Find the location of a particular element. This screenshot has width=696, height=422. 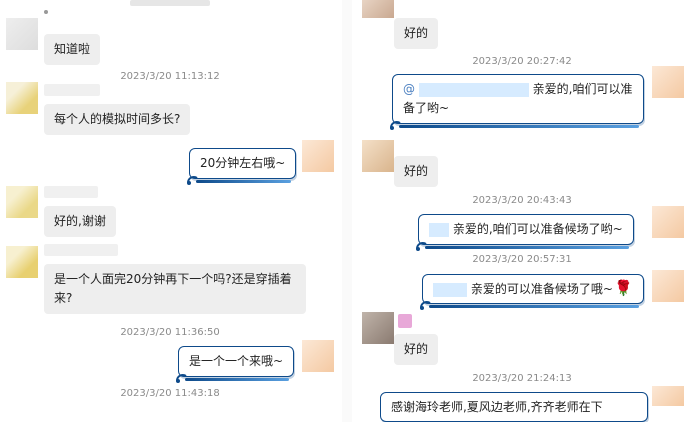

timestamp: 2023/3/20 20:27:42 is located at coordinates (522, 61).